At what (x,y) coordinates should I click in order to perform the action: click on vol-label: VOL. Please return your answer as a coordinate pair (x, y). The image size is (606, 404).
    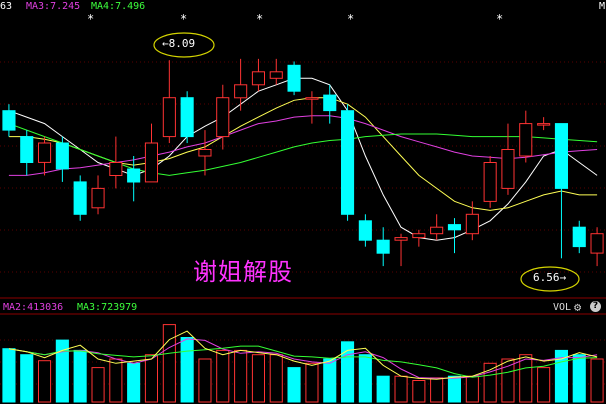
    Looking at the image, I should click on (562, 307).